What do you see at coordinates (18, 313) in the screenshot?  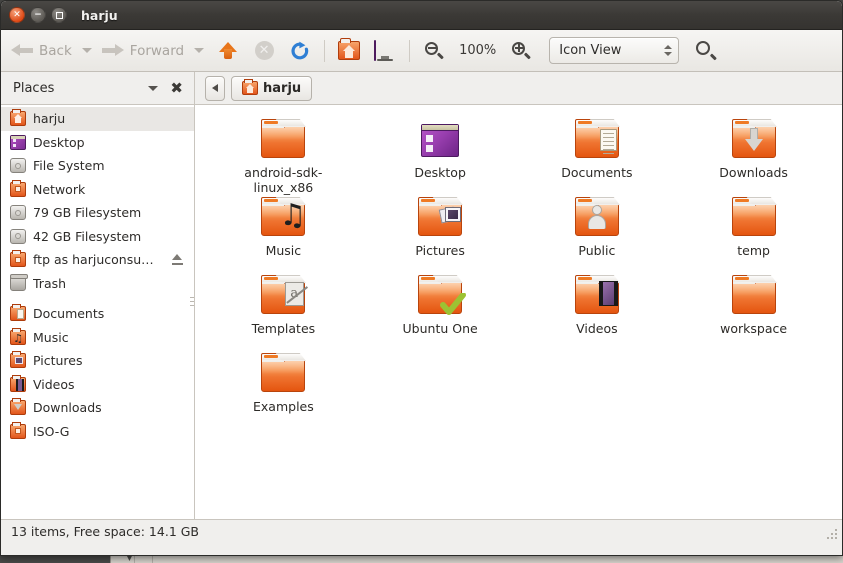 I see `docs-icon` at bounding box center [18, 313].